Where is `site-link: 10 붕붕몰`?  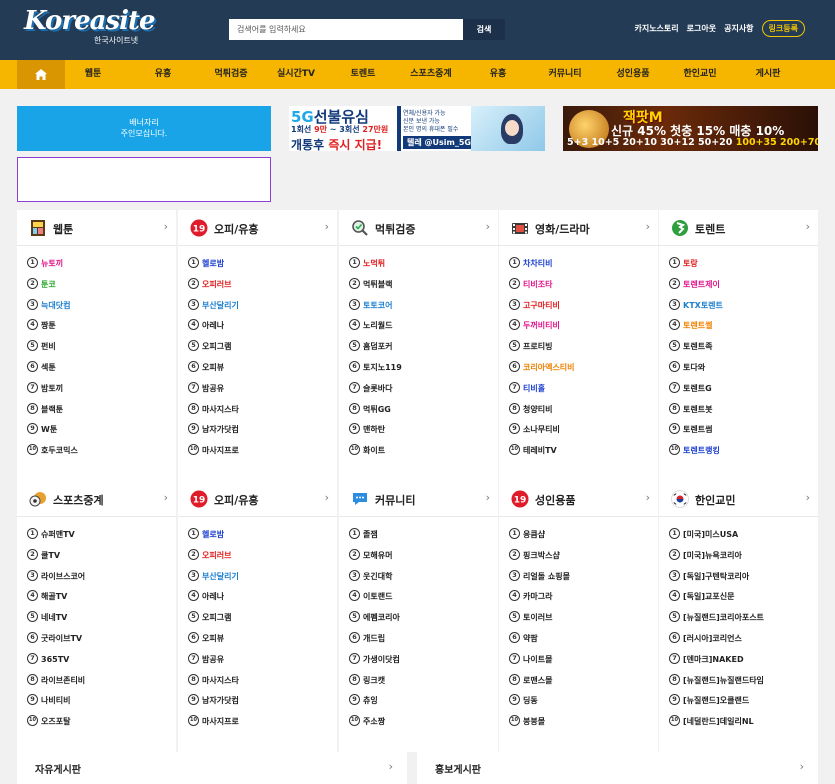 site-link: 10 붕붕몰 is located at coordinates (539, 722).